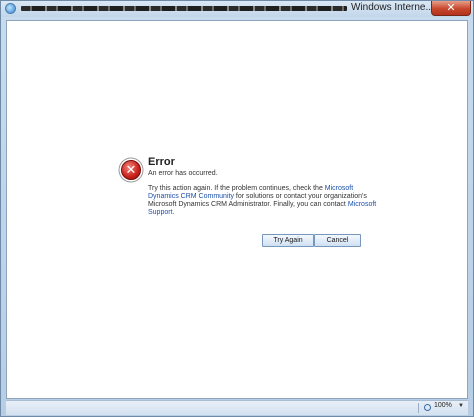 This screenshot has height=417, width=474. I want to click on chevron-down-icon: ▼, so click(461, 406).